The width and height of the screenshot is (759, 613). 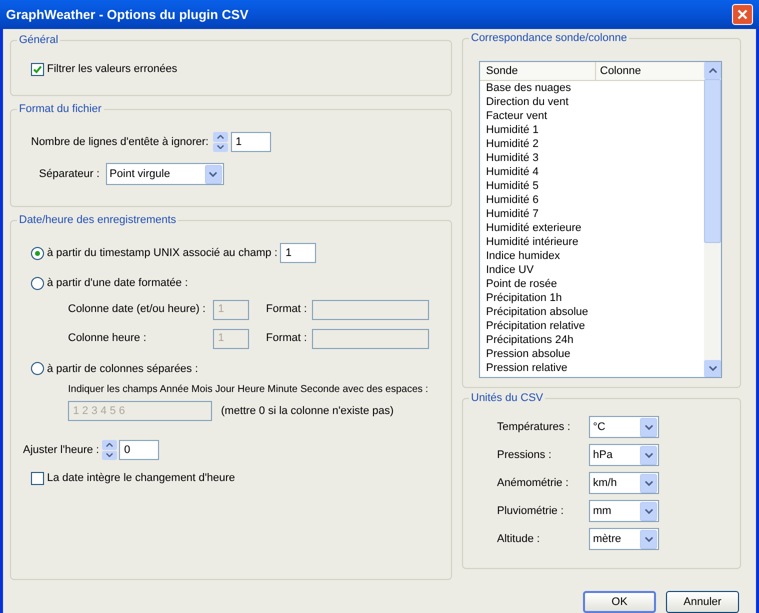 I want to click on radio-label: à partir du timestamp UNIX associé au champ :, so click(x=162, y=253).